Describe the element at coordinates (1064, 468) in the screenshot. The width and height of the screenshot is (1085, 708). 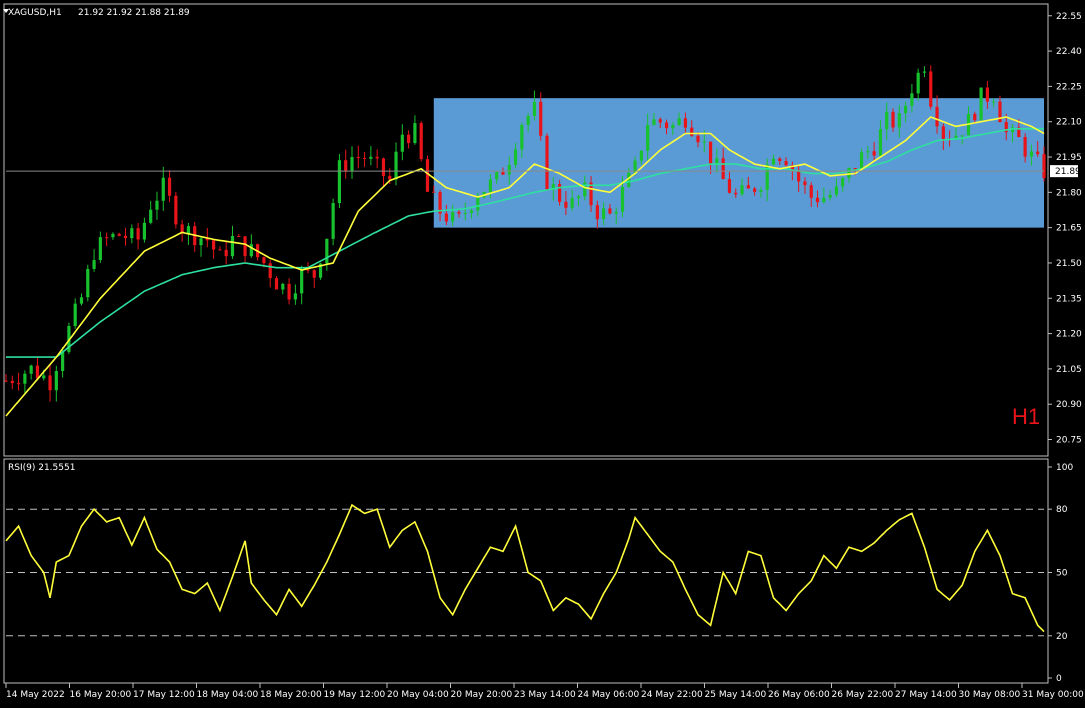
I see `rsi-tick-label: 100` at that location.